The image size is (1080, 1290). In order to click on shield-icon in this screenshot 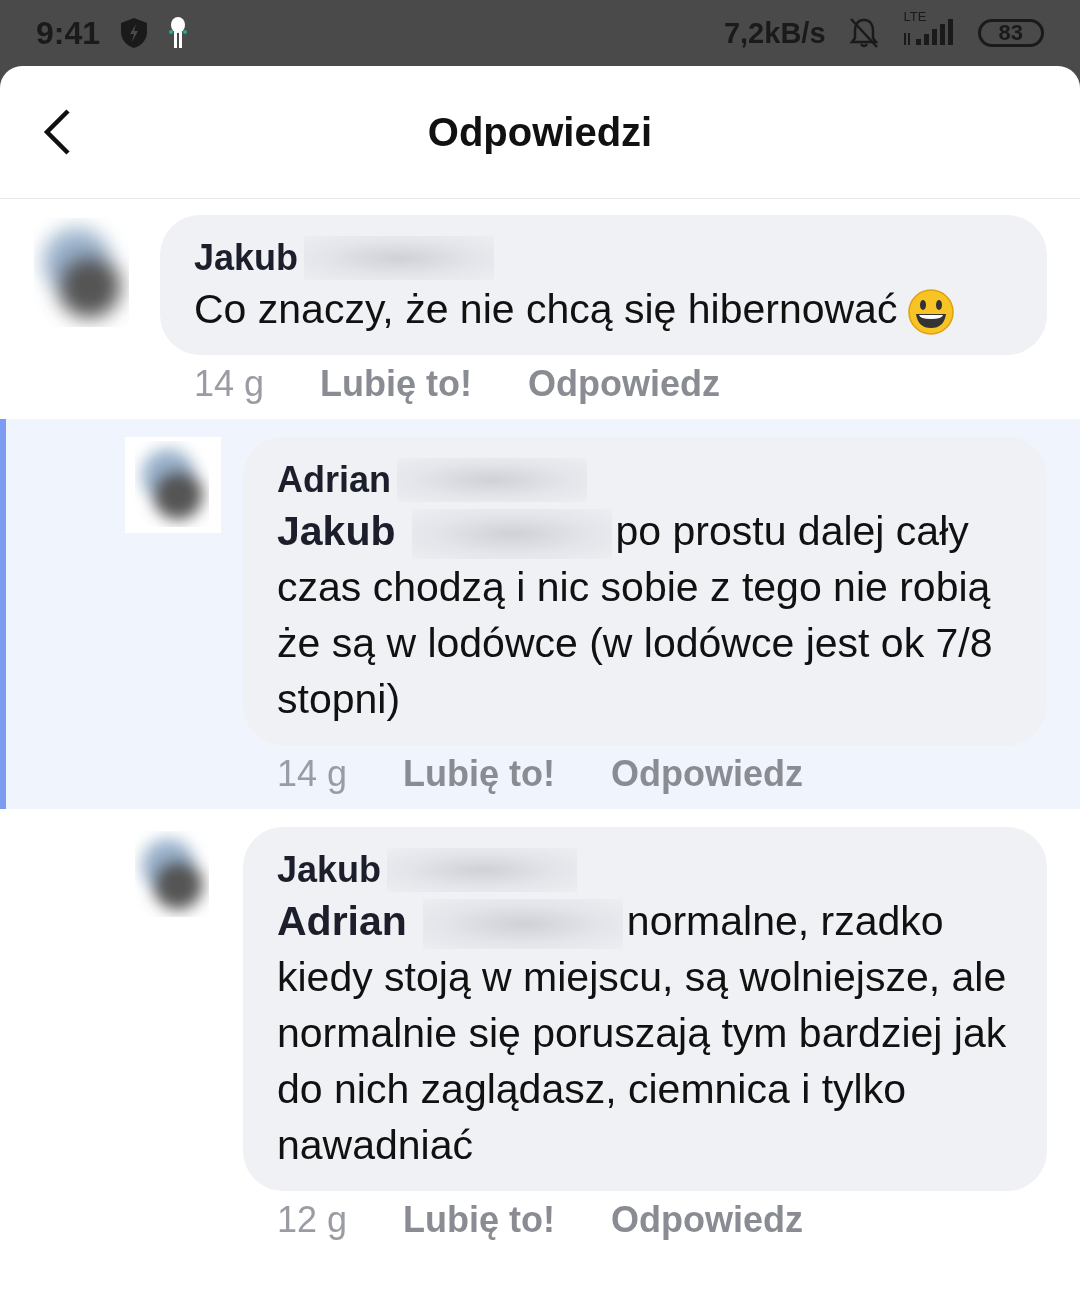, I will do `click(134, 33)`.